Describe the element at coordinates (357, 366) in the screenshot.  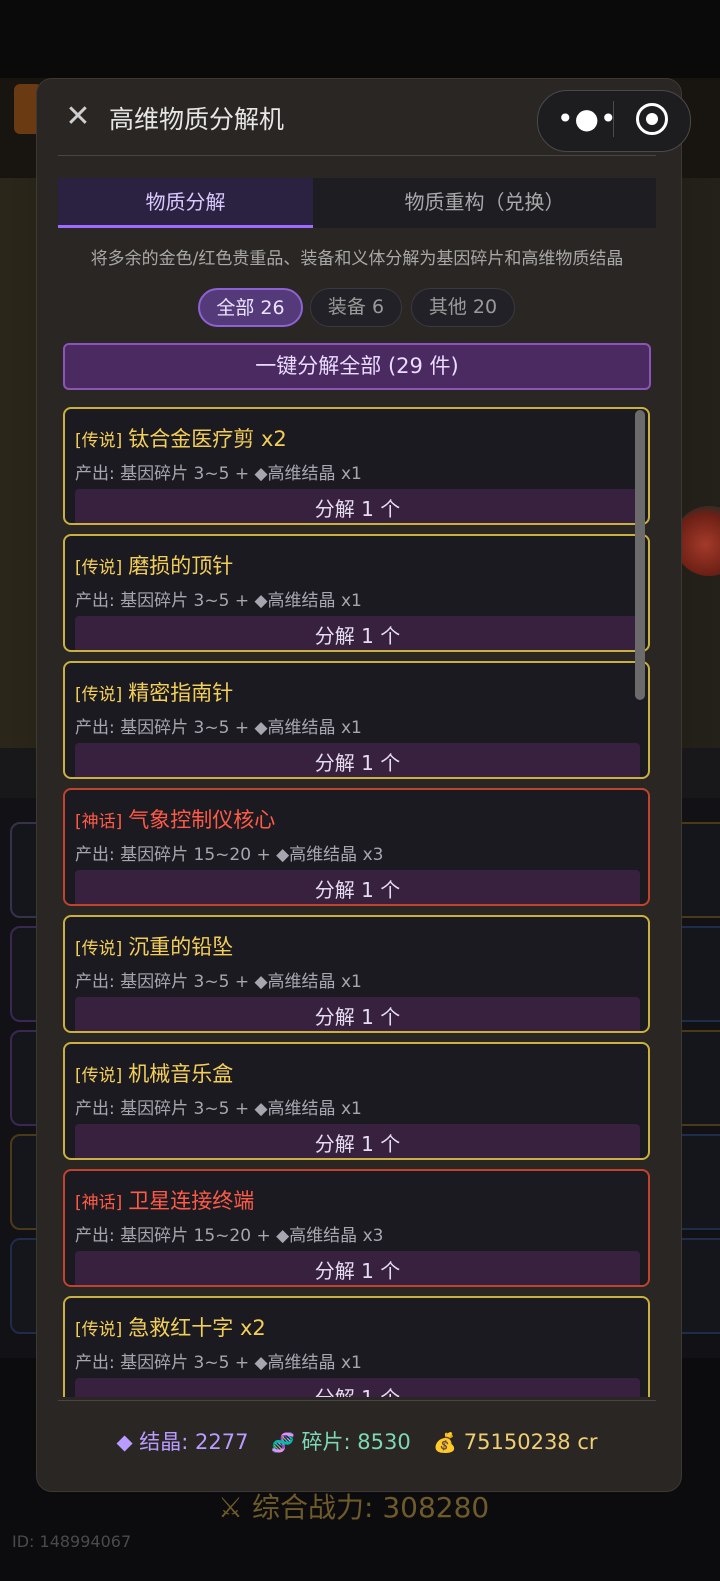
I see `decompose-all-button: 一键分解全部 (29 件)` at that location.